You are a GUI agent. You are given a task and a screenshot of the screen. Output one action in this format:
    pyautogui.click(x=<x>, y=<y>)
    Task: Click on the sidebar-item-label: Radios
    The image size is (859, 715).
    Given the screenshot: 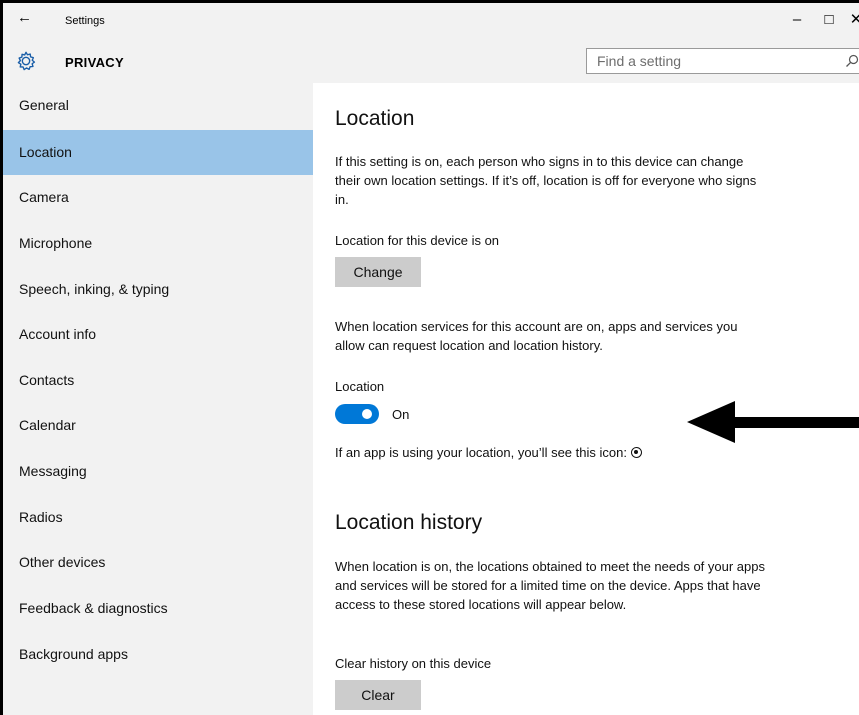 What is the action you would take?
    pyautogui.click(x=41, y=517)
    